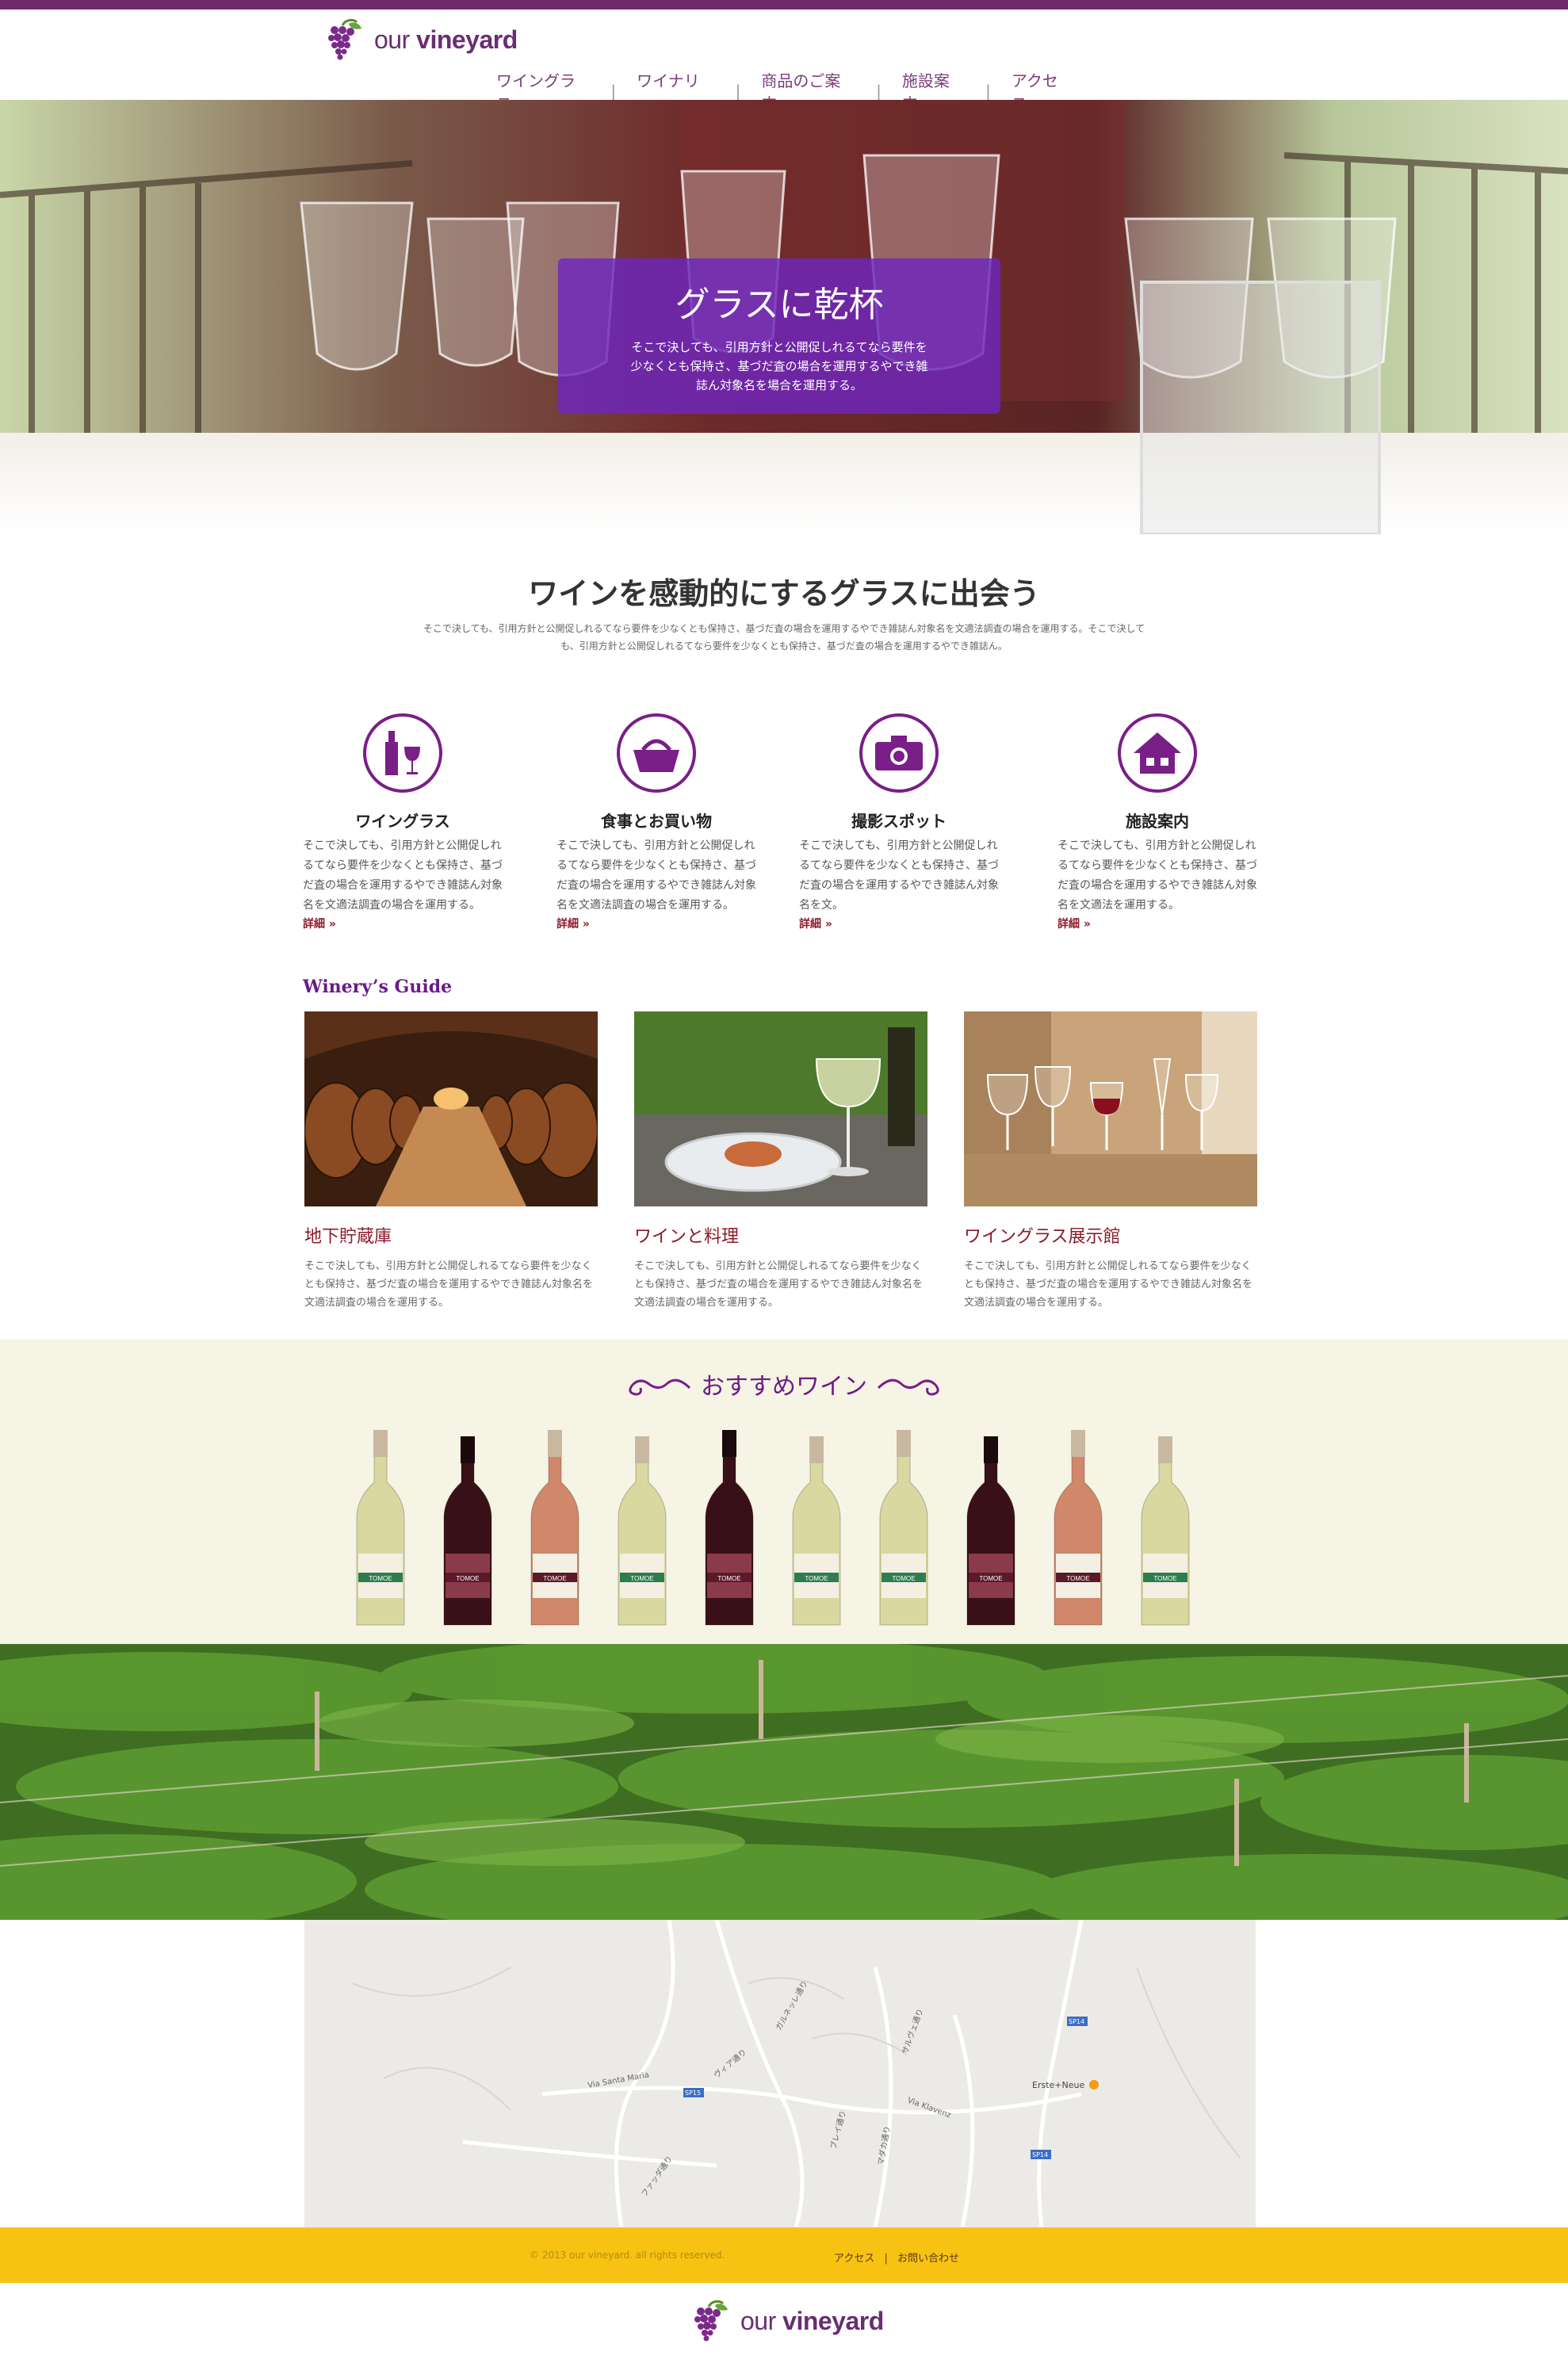 The image size is (1568, 2378). I want to click on recommended-wines-title: おすすめワイン, so click(784, 1387).